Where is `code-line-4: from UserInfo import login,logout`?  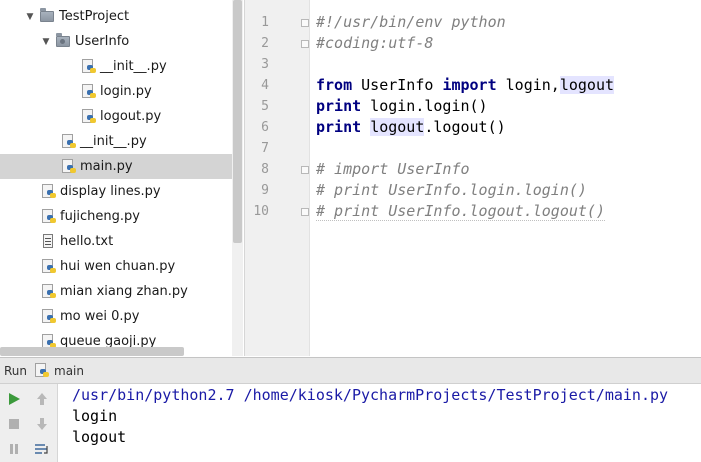
code-line-4: from UserInfo import login,logout is located at coordinates (465, 85).